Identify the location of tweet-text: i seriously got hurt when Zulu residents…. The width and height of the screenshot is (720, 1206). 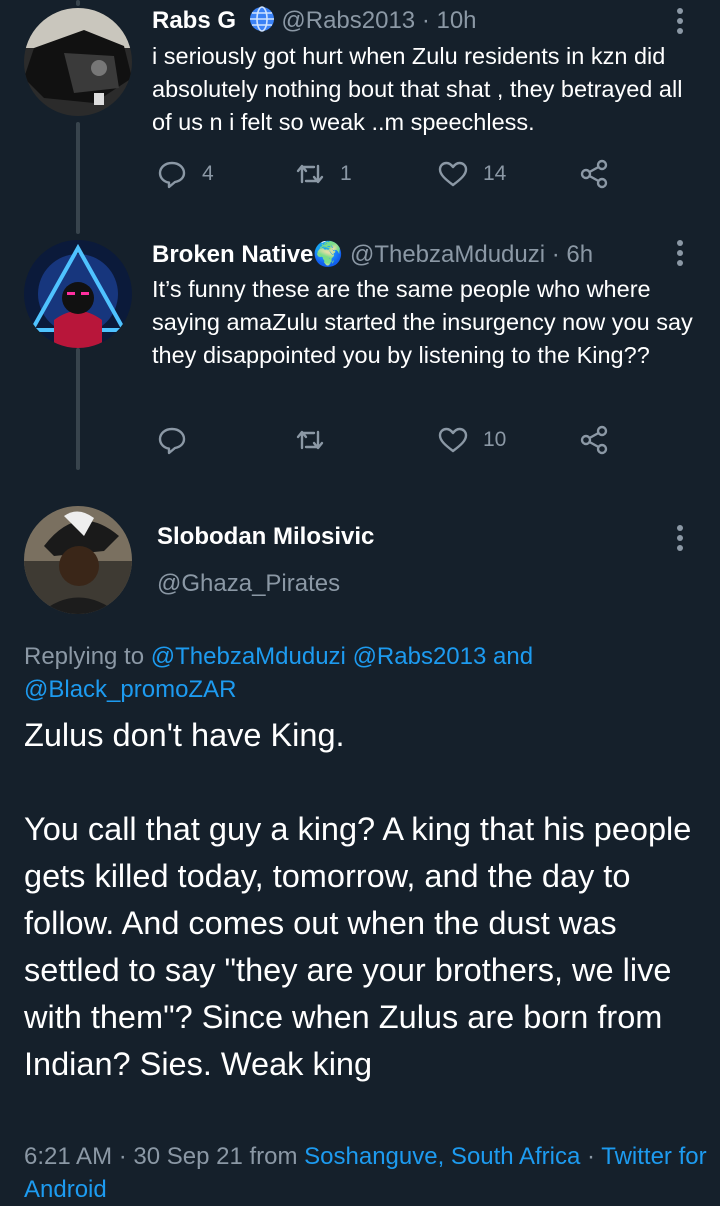
(417, 89).